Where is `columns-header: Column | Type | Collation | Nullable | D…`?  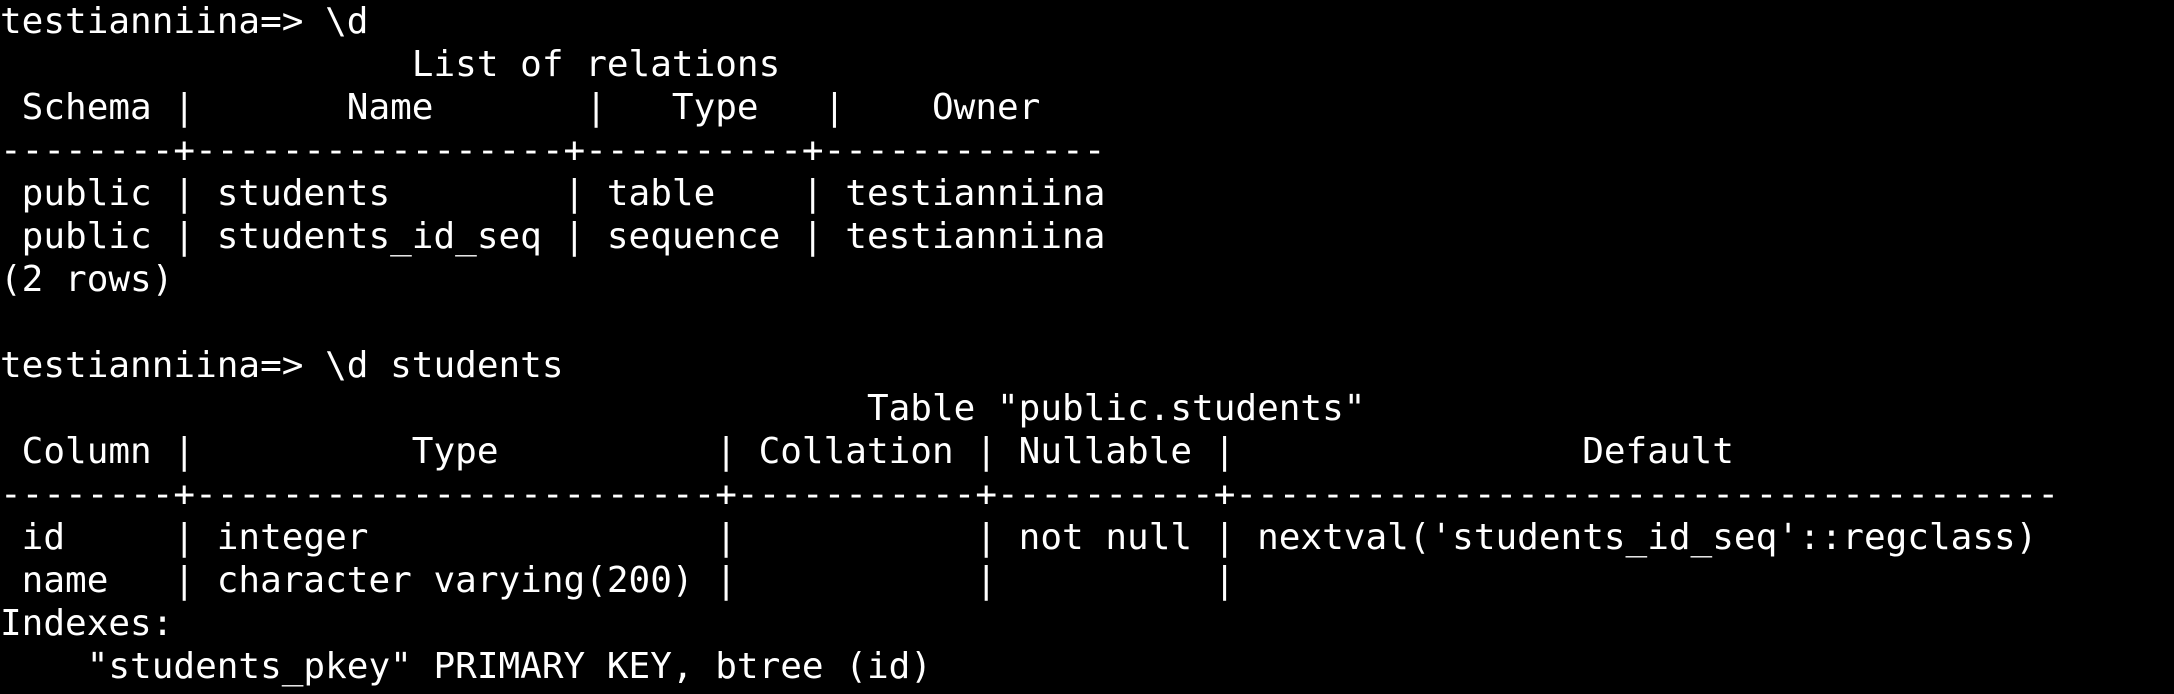 columns-header: Column | Type | Collation | Nullable | D… is located at coordinates (867, 451).